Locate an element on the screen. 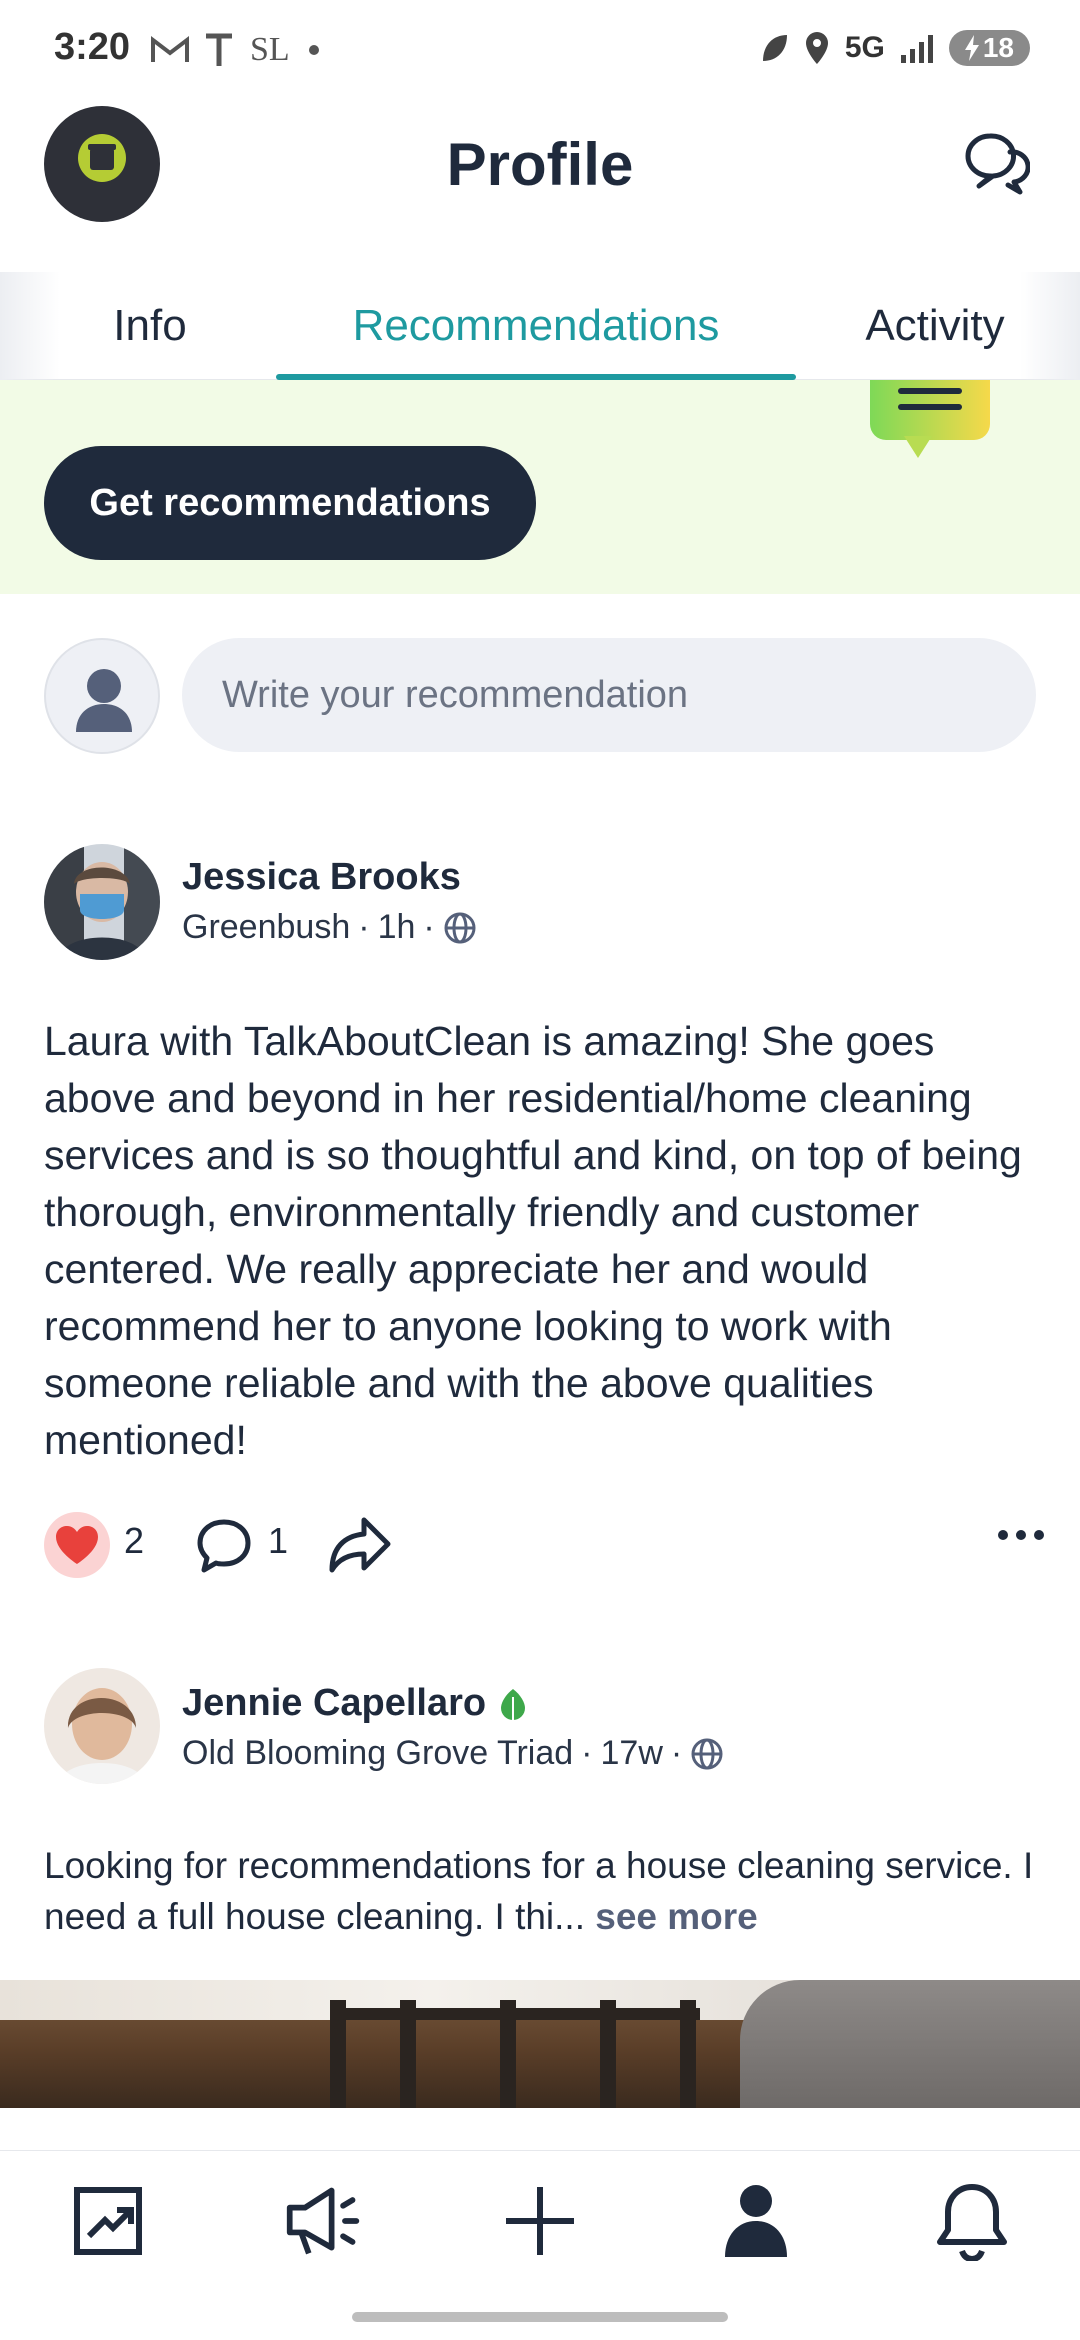 The image size is (1080, 2340). tab-recommendations: Recommendations is located at coordinates (536, 326).